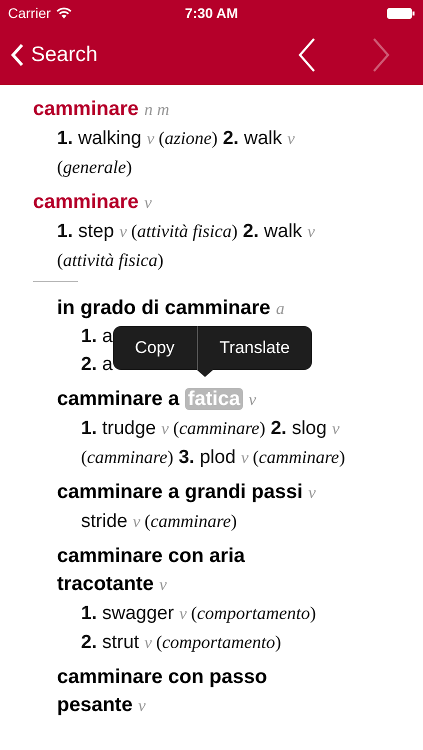 This screenshot has width=423, height=750. I want to click on headword: camminare con passo pesante v, so click(162, 691).